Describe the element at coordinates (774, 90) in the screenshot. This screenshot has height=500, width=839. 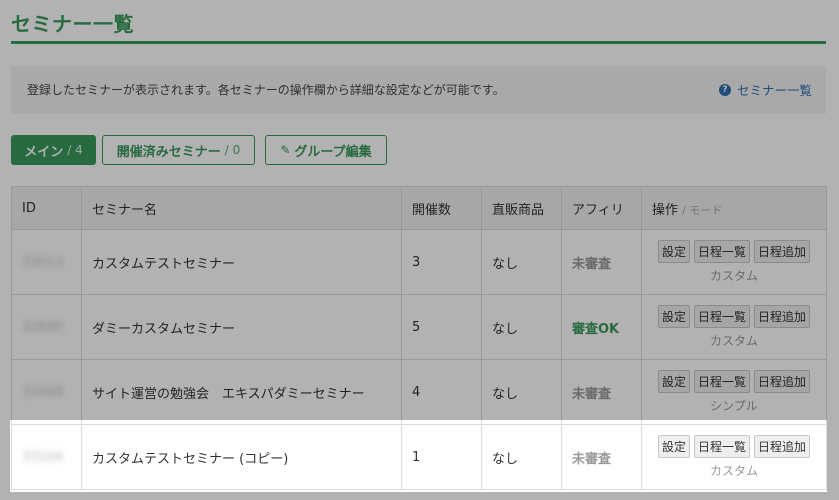
I see `help-link-label: セミナー一覧` at that location.